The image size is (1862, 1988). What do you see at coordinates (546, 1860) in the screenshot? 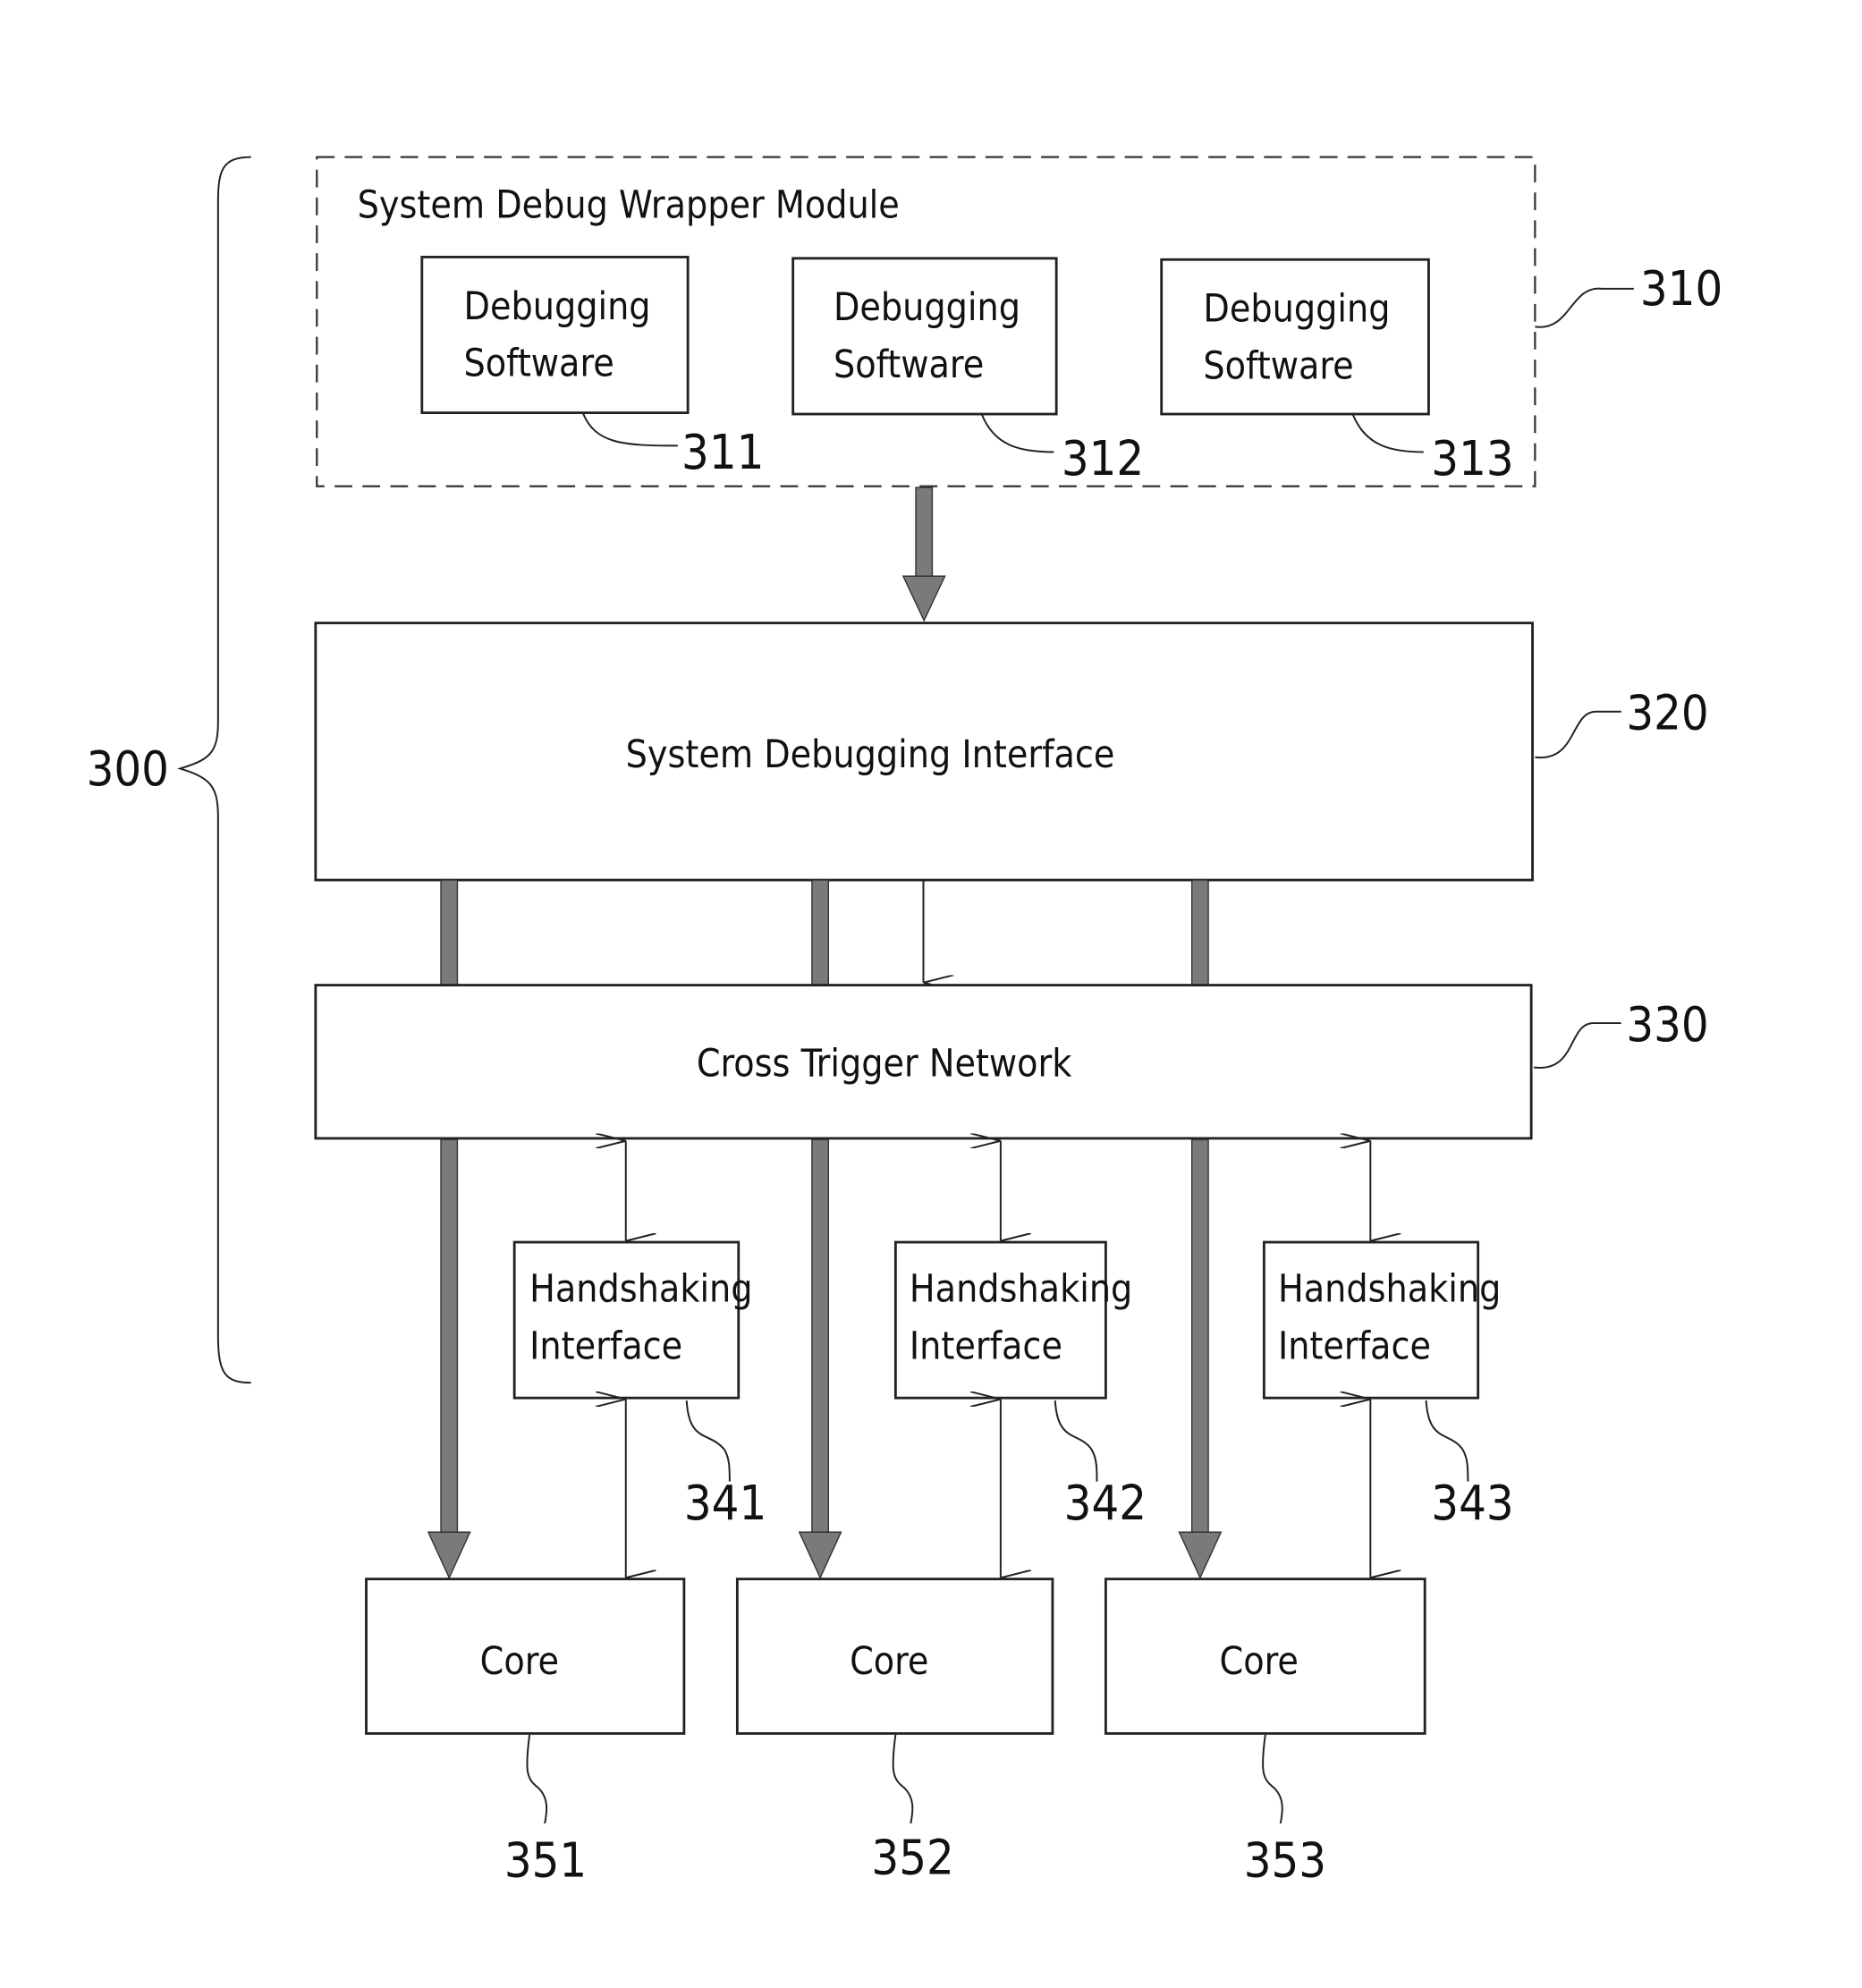
I see `ref-351: 351` at bounding box center [546, 1860].